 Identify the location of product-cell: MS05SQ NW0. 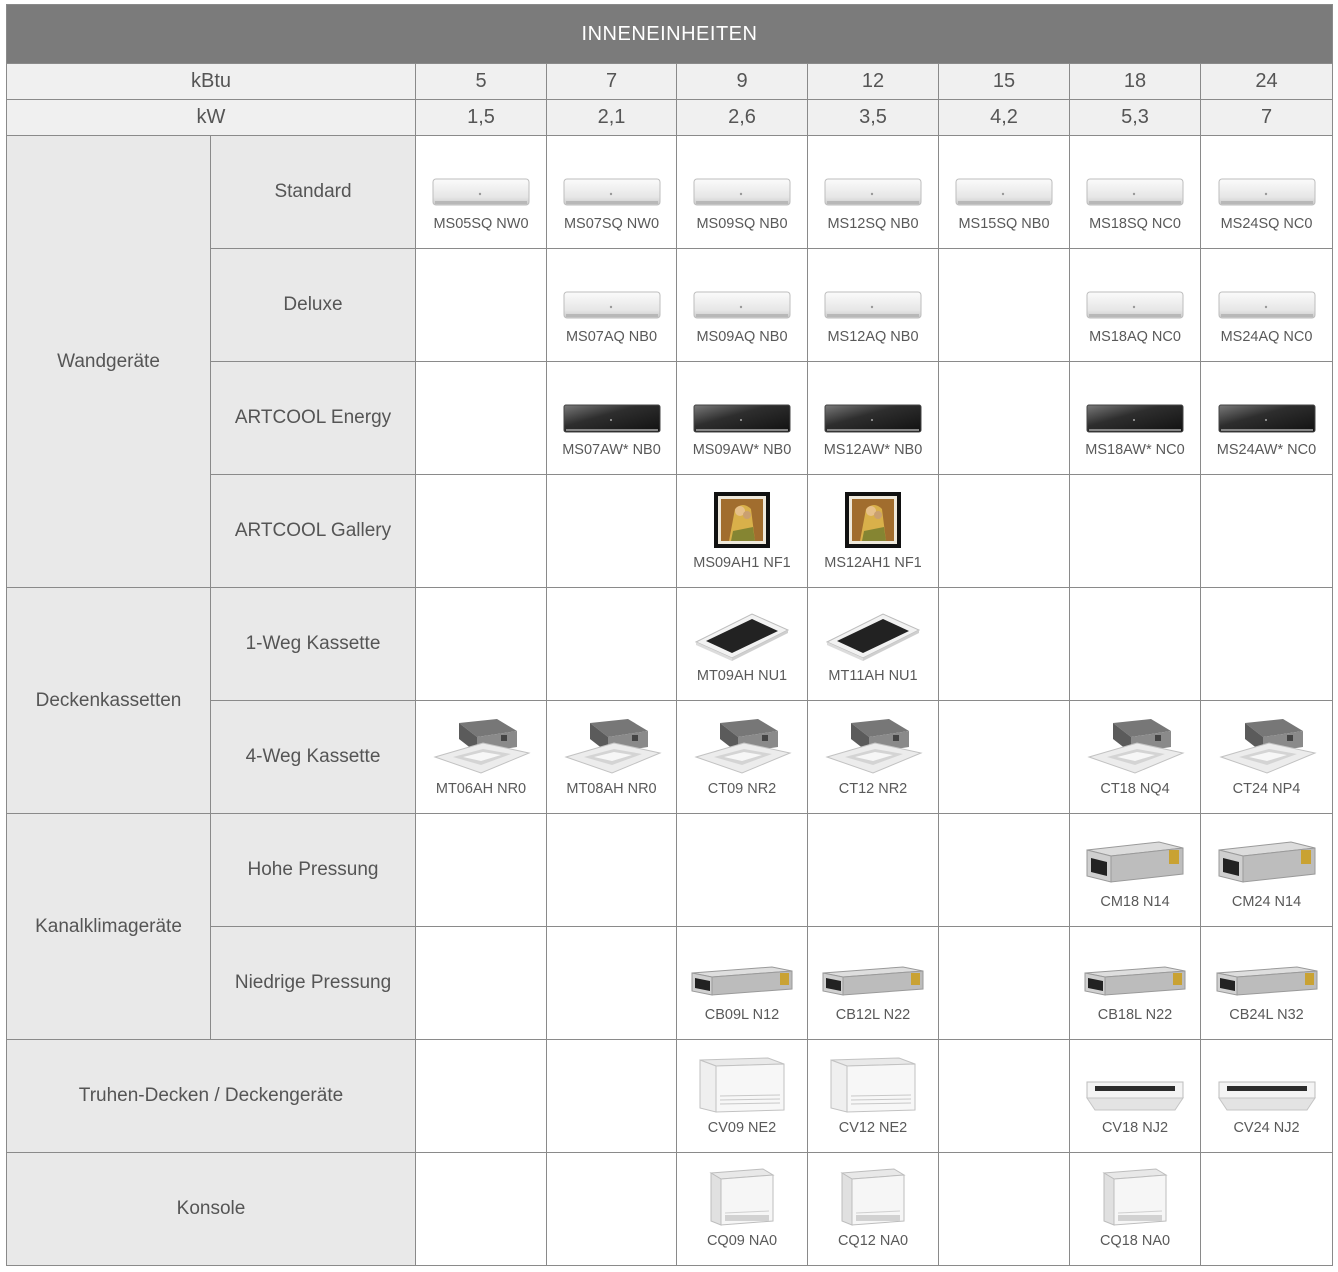
(481, 192).